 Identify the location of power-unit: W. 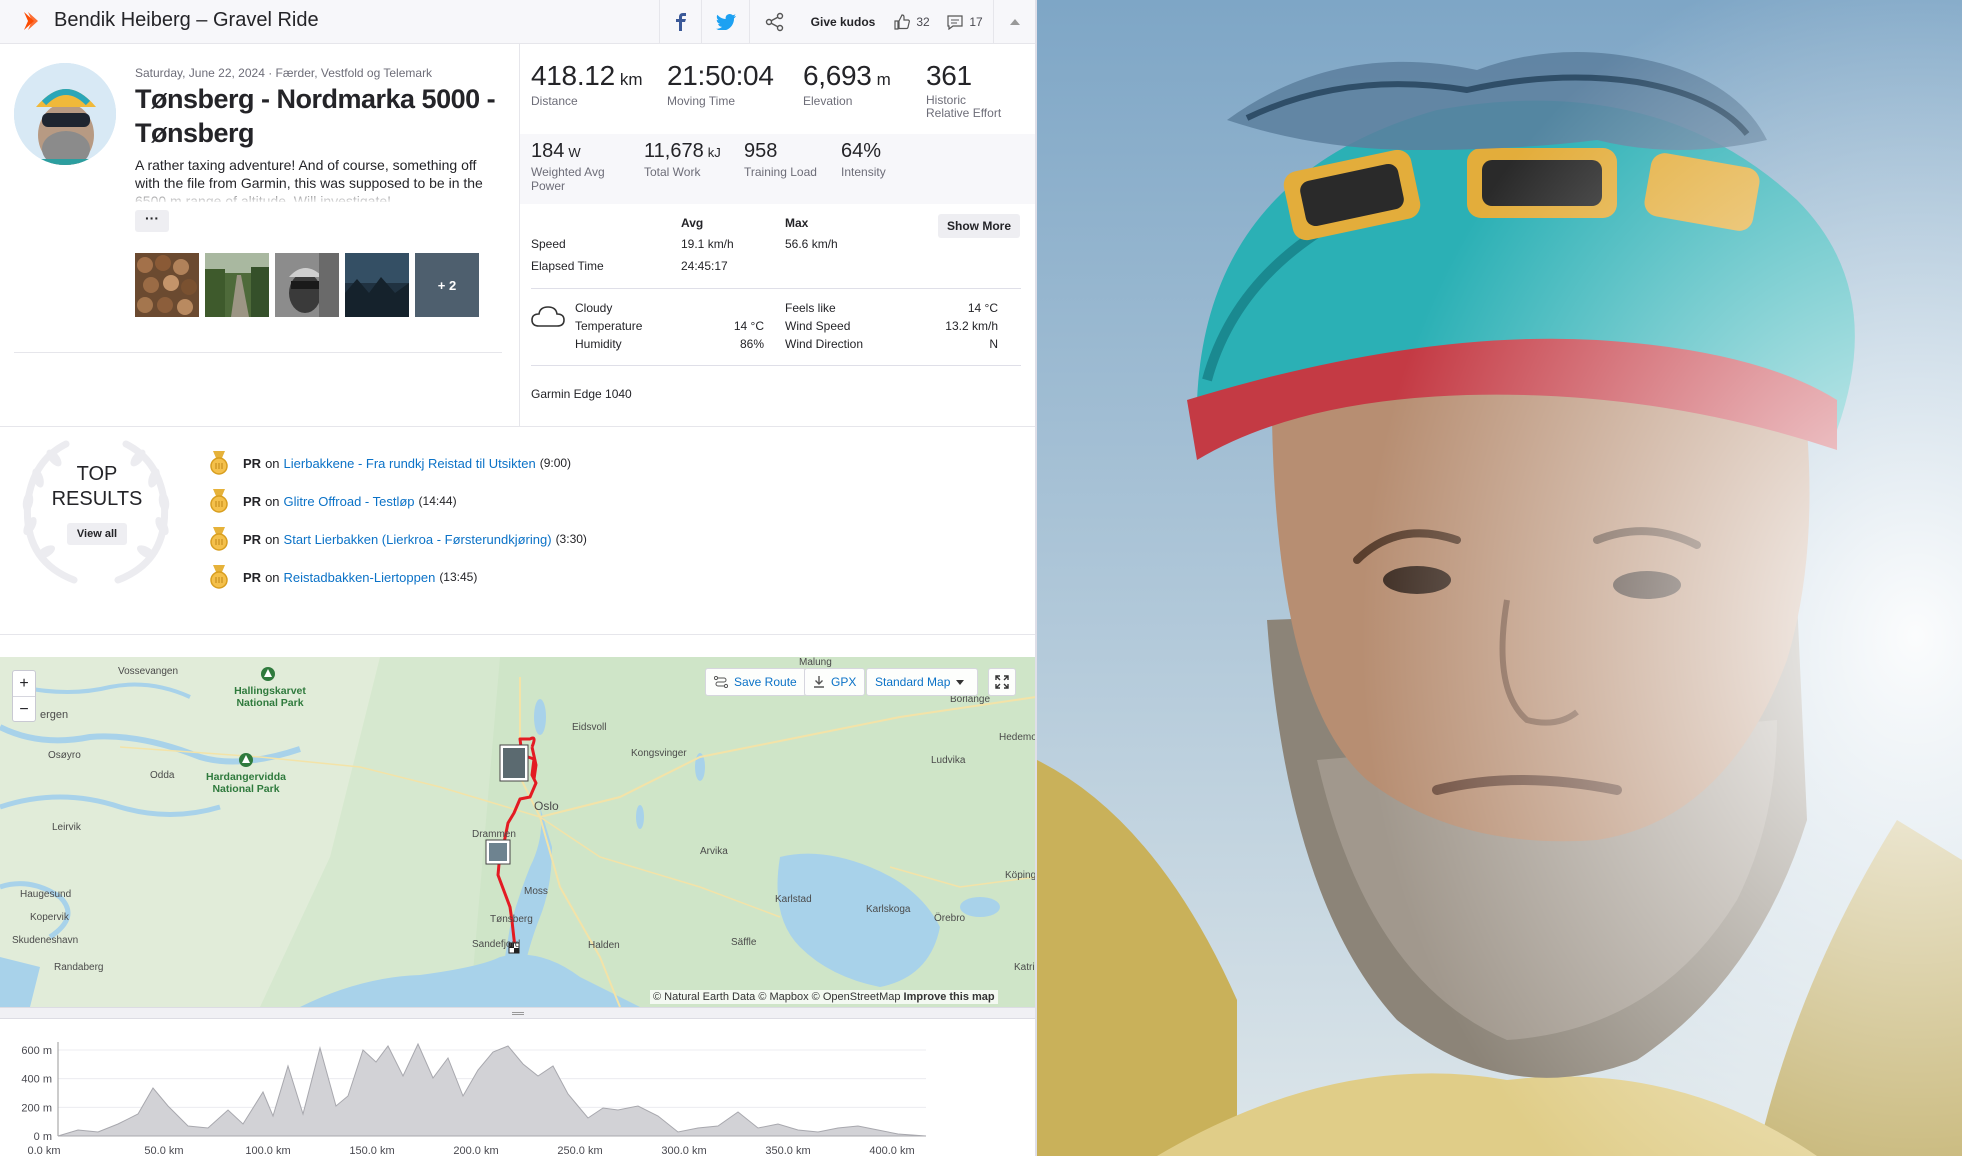
(574, 152).